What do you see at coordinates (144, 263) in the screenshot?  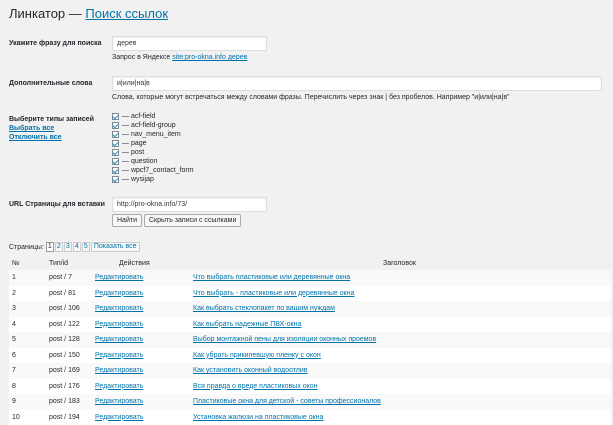 I see `col-actions: Действия` at bounding box center [144, 263].